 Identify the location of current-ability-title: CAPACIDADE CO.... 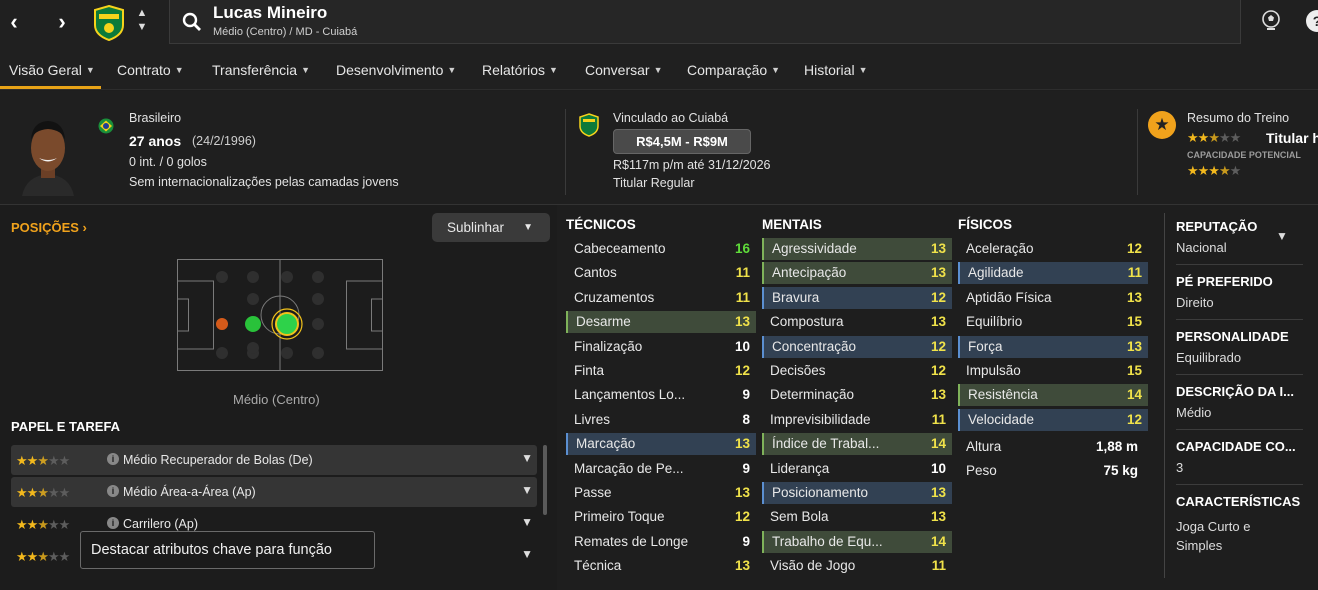
(1236, 446).